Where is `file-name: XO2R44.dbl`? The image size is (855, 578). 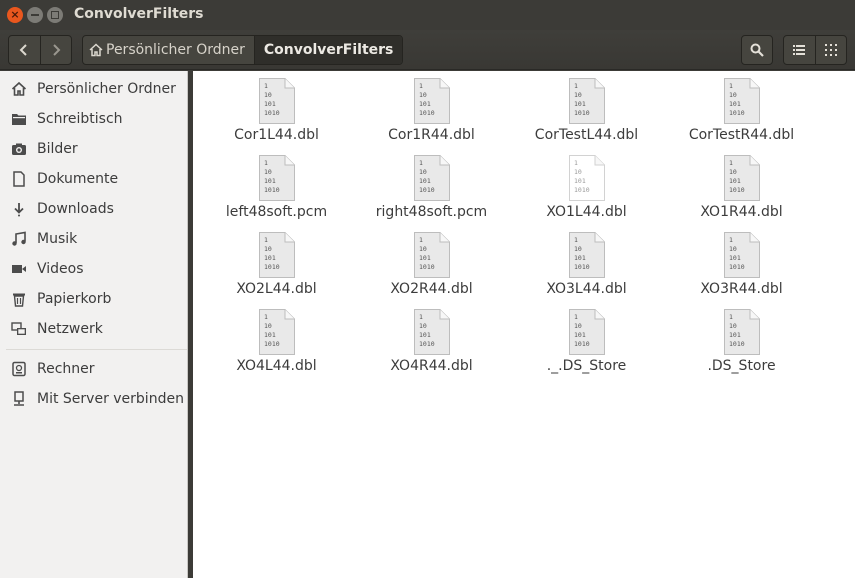
file-name: XO2R44.dbl is located at coordinates (431, 289).